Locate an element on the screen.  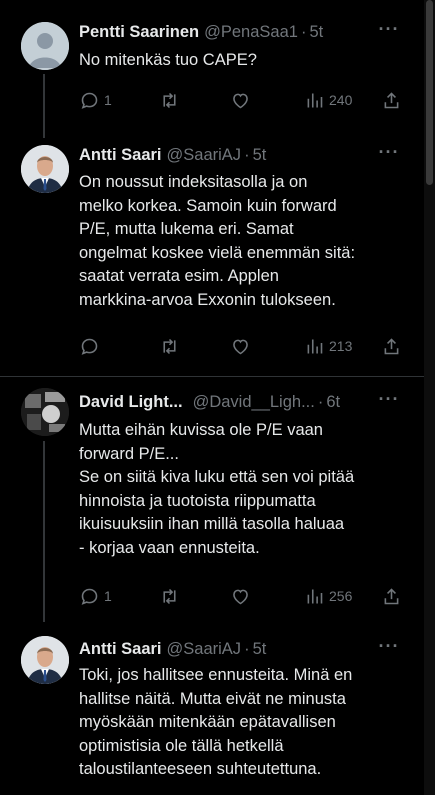
tweet-line: markkina-arvoa Exxonin tulokseen. is located at coordinates (207, 299).